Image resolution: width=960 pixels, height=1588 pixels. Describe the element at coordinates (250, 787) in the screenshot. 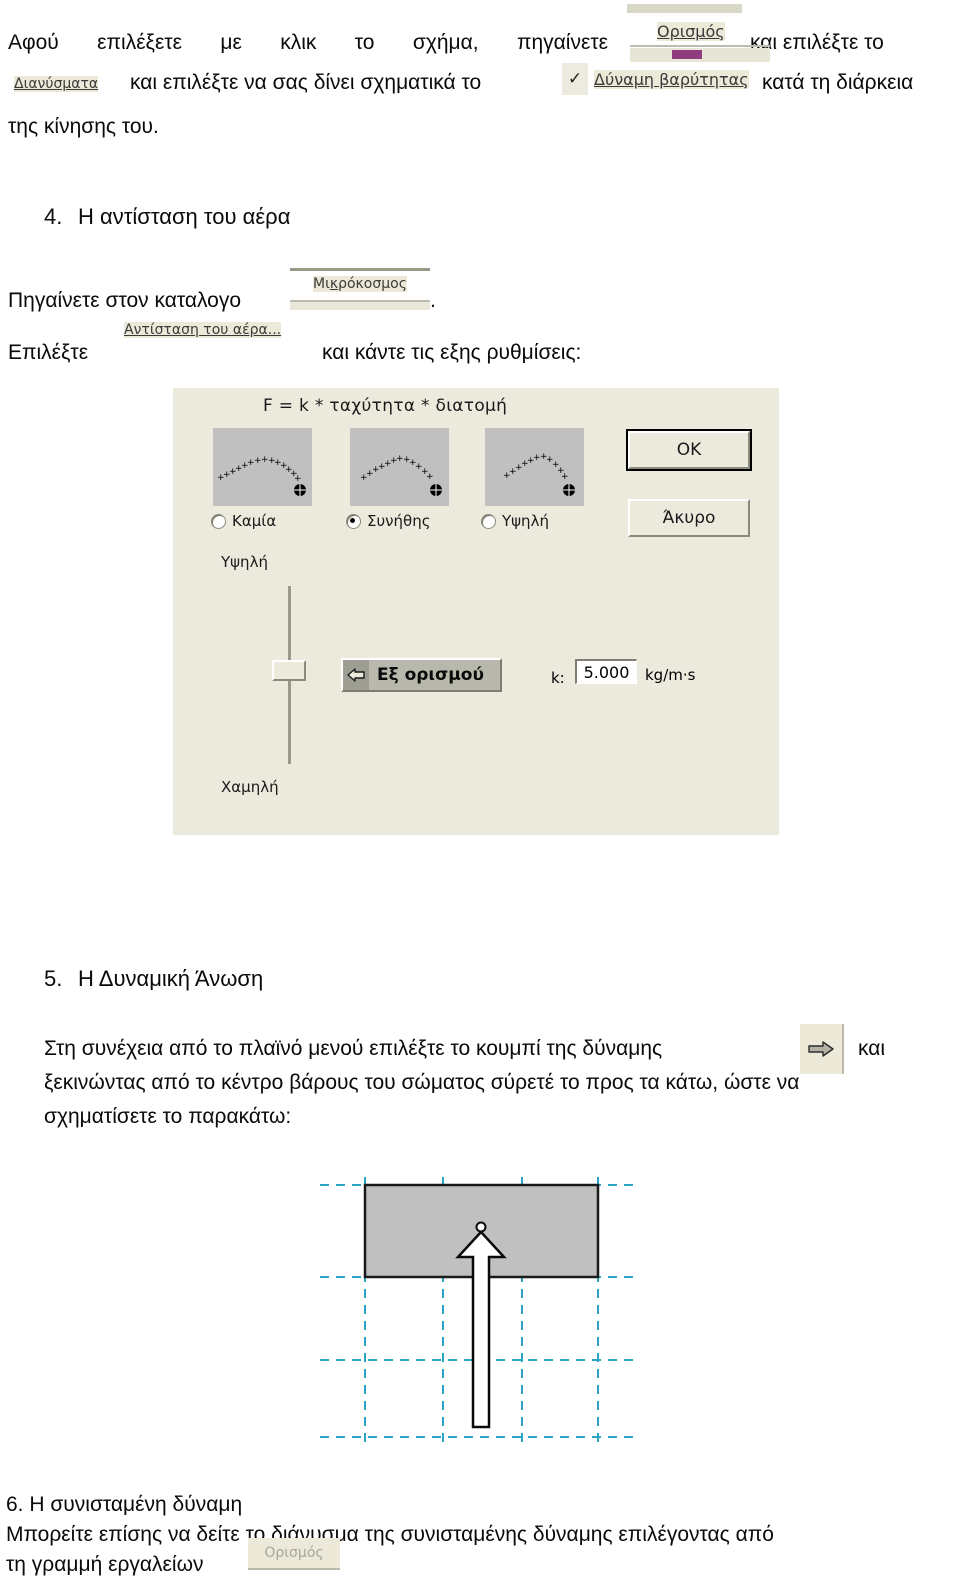

I see `slider-low-label: Χαμηλή` at that location.